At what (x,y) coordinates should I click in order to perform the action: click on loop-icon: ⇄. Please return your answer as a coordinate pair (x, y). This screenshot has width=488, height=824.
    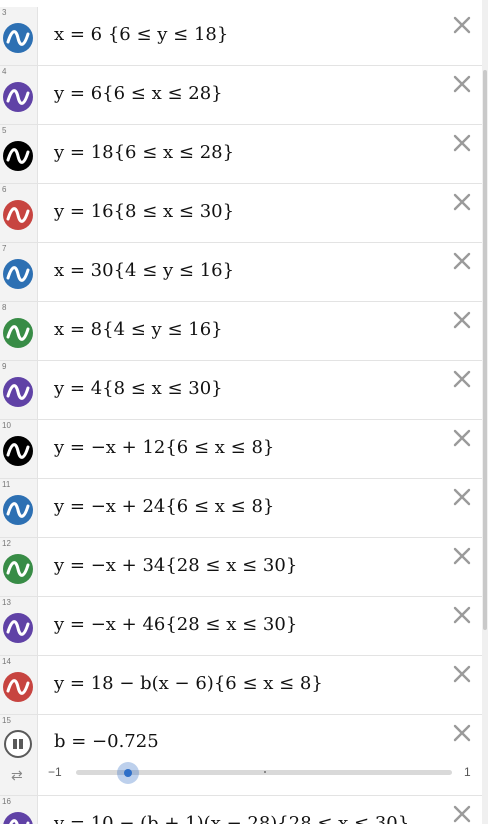
    Looking at the image, I should click on (17, 775).